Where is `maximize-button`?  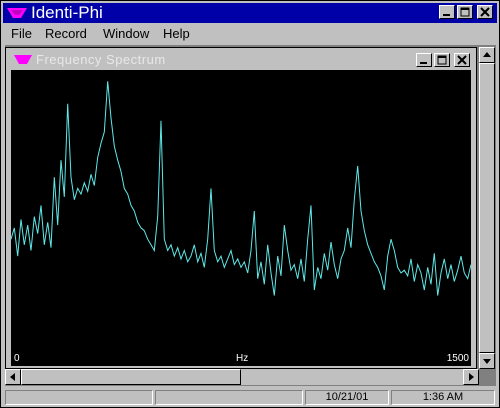
maximize-button is located at coordinates (465, 12).